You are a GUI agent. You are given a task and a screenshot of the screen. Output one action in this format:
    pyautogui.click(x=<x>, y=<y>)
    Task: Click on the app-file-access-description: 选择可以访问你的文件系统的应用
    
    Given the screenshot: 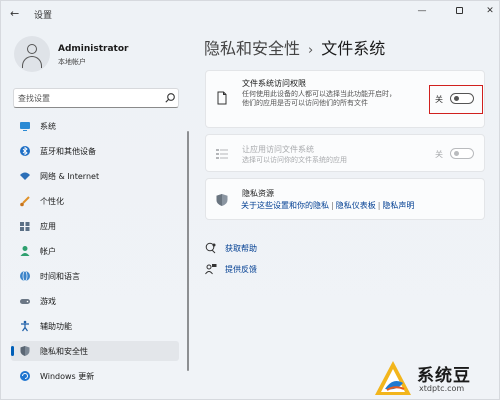 What is the action you would take?
    pyautogui.click(x=294, y=160)
    